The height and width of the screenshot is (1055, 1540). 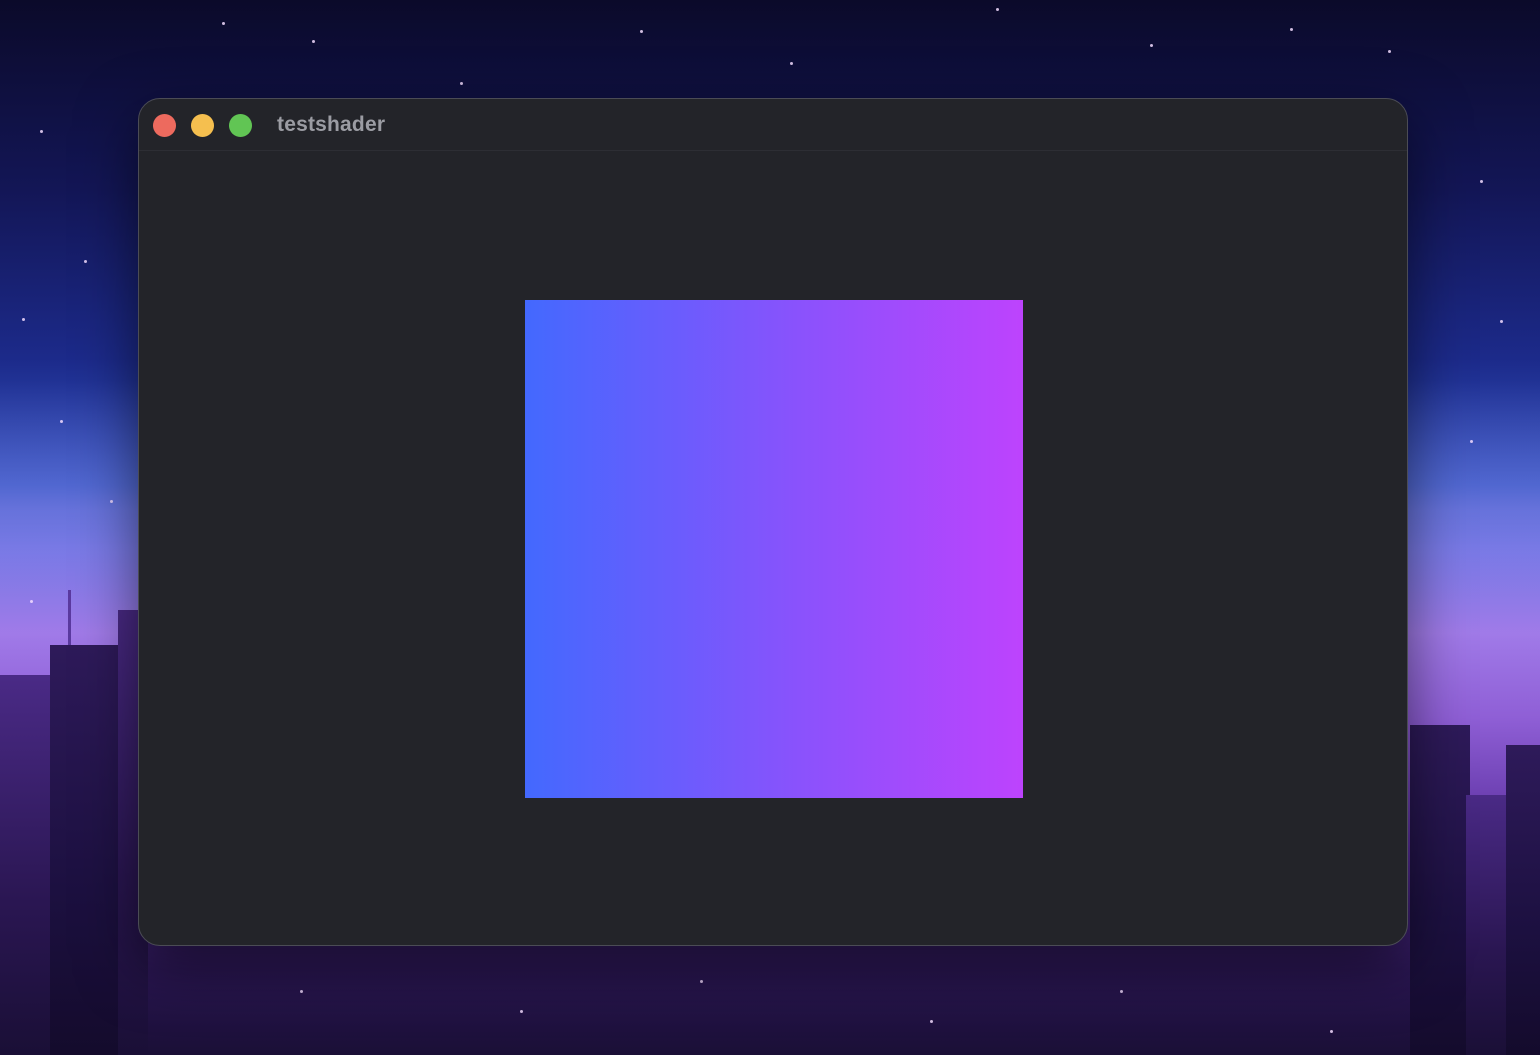 What do you see at coordinates (202, 125) in the screenshot?
I see `minimize-button` at bounding box center [202, 125].